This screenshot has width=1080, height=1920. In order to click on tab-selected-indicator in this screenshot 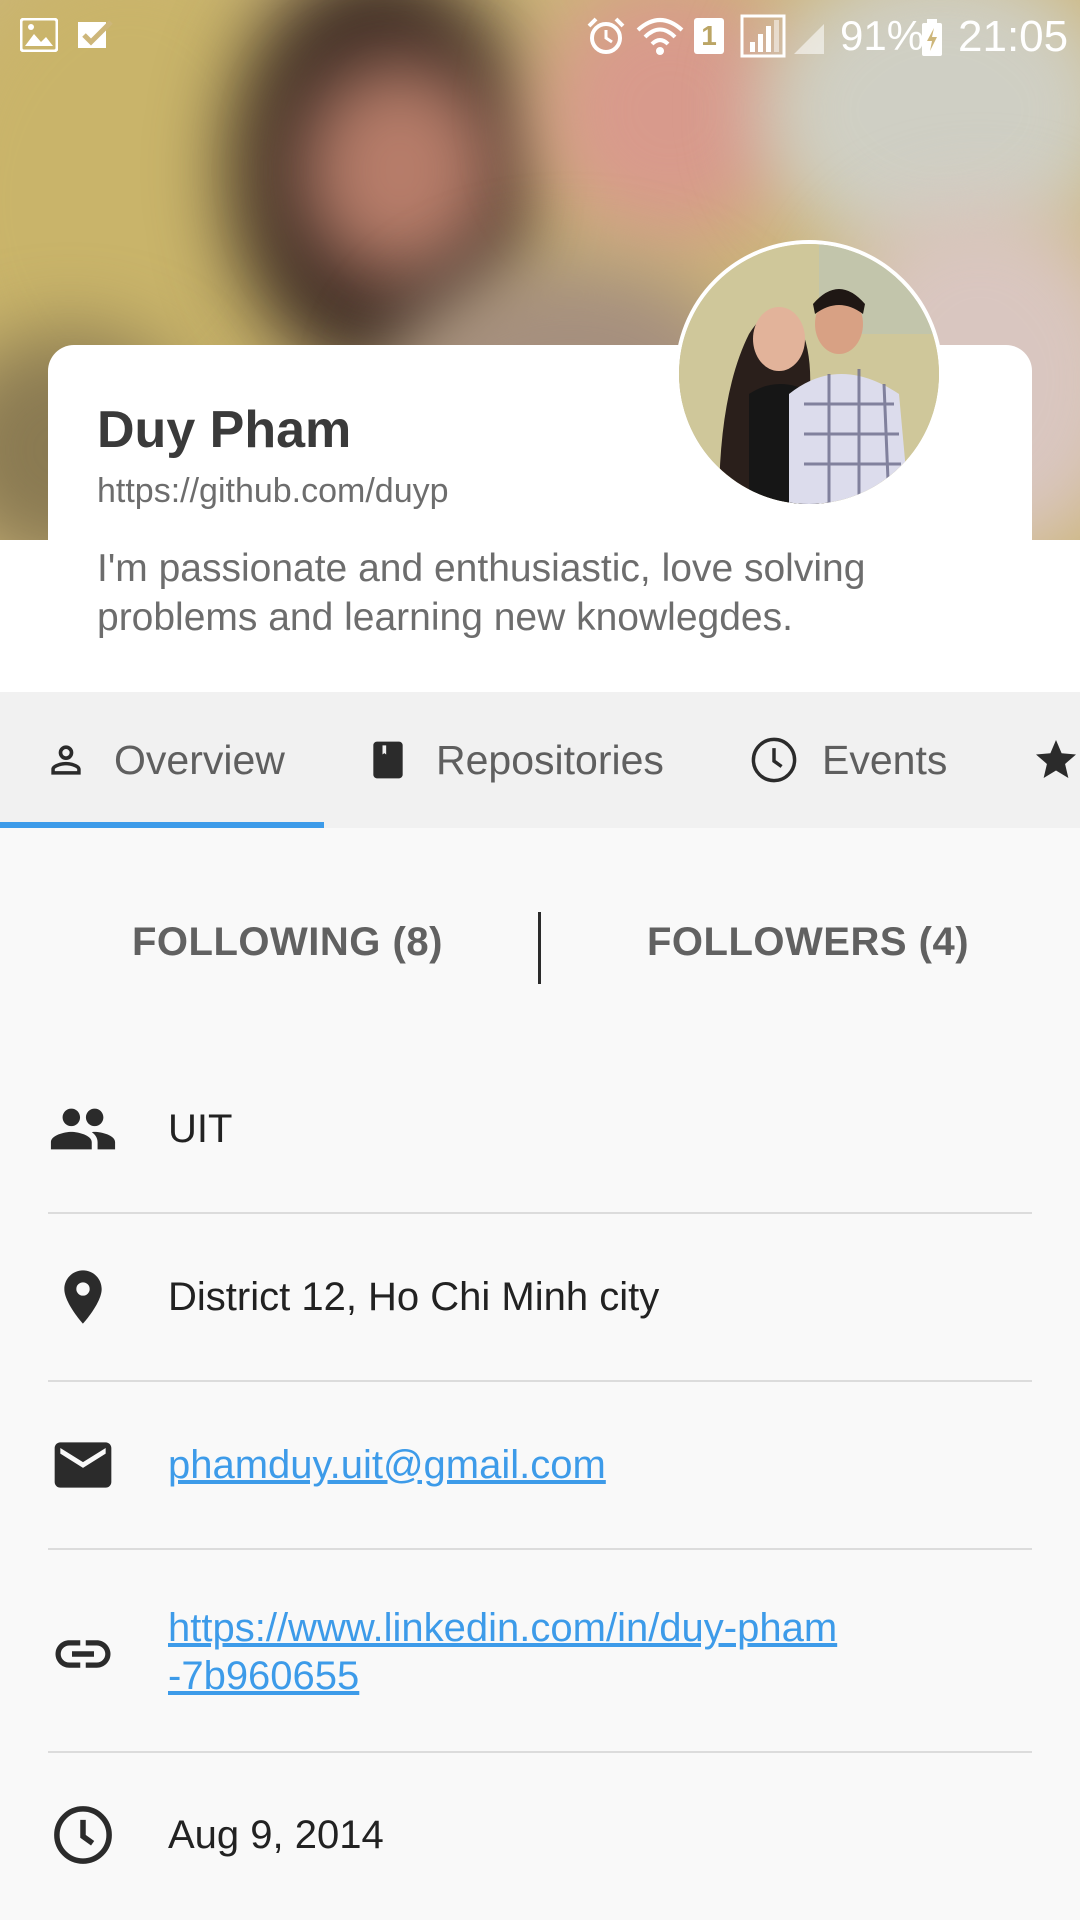, I will do `click(162, 825)`.